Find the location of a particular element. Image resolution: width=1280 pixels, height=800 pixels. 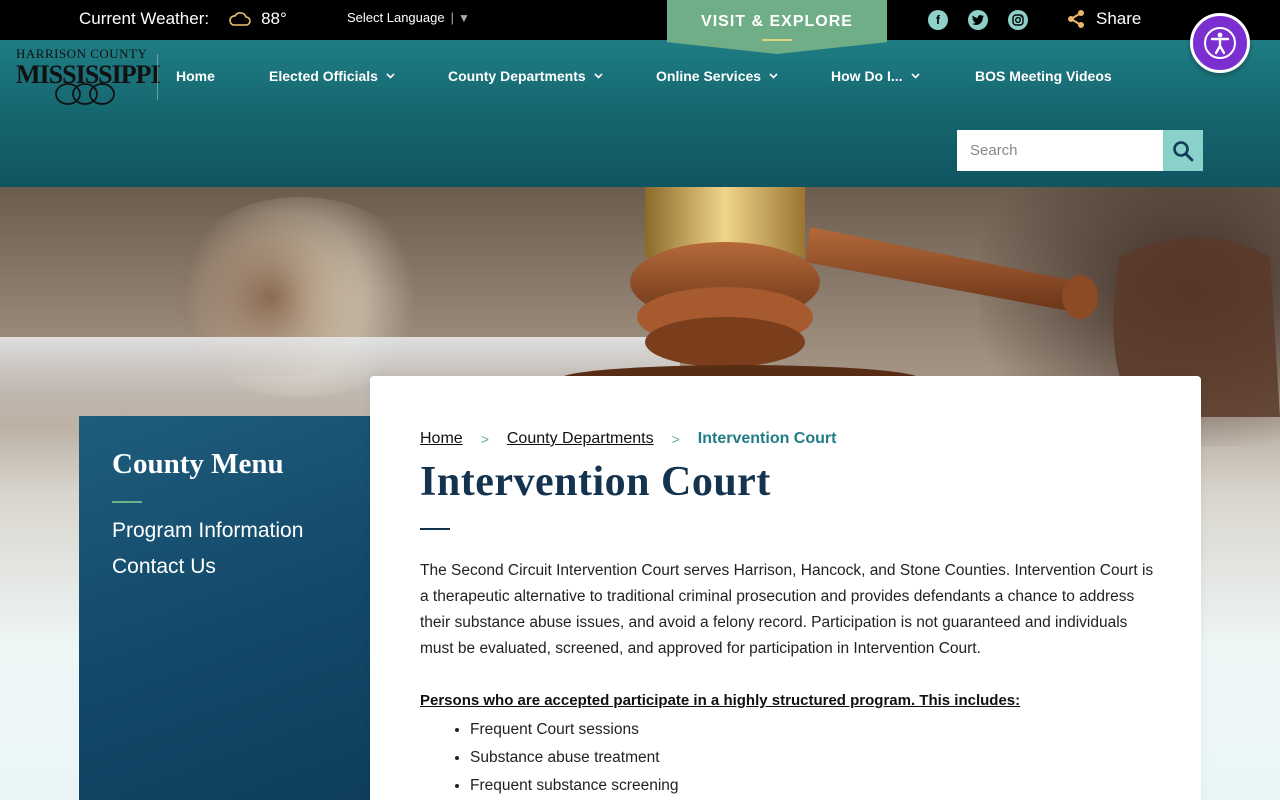

title-divider is located at coordinates (435, 529).